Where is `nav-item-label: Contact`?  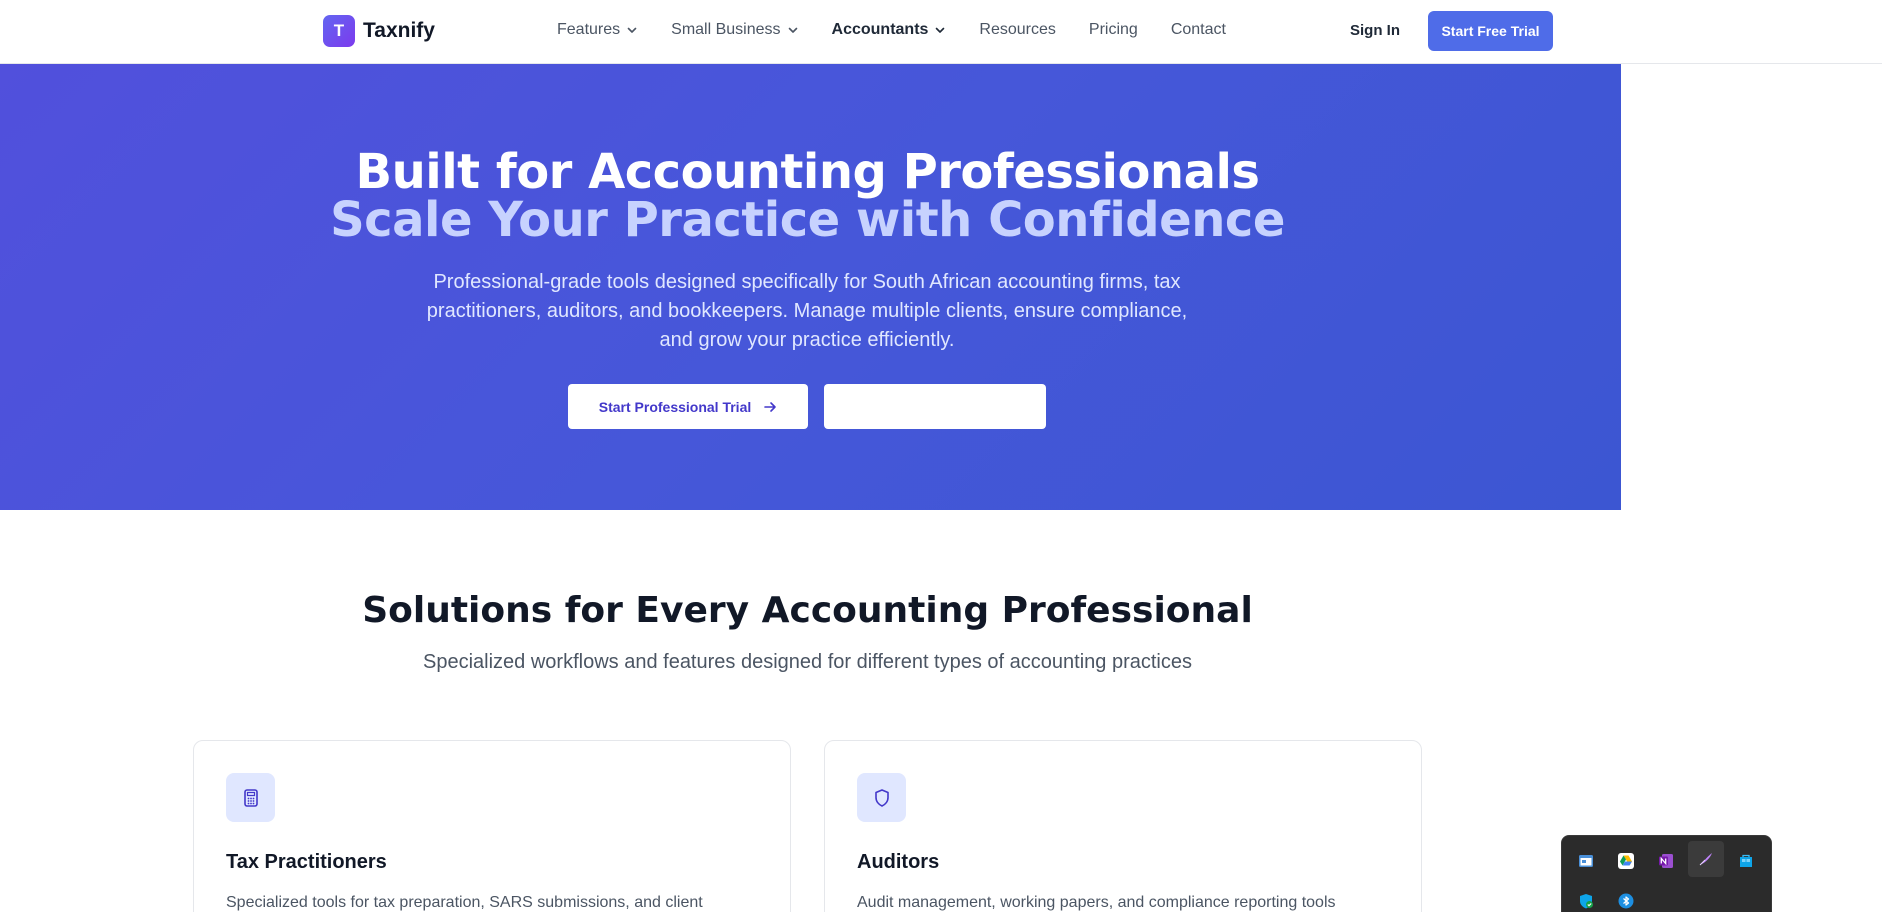 nav-item-label: Contact is located at coordinates (1198, 29).